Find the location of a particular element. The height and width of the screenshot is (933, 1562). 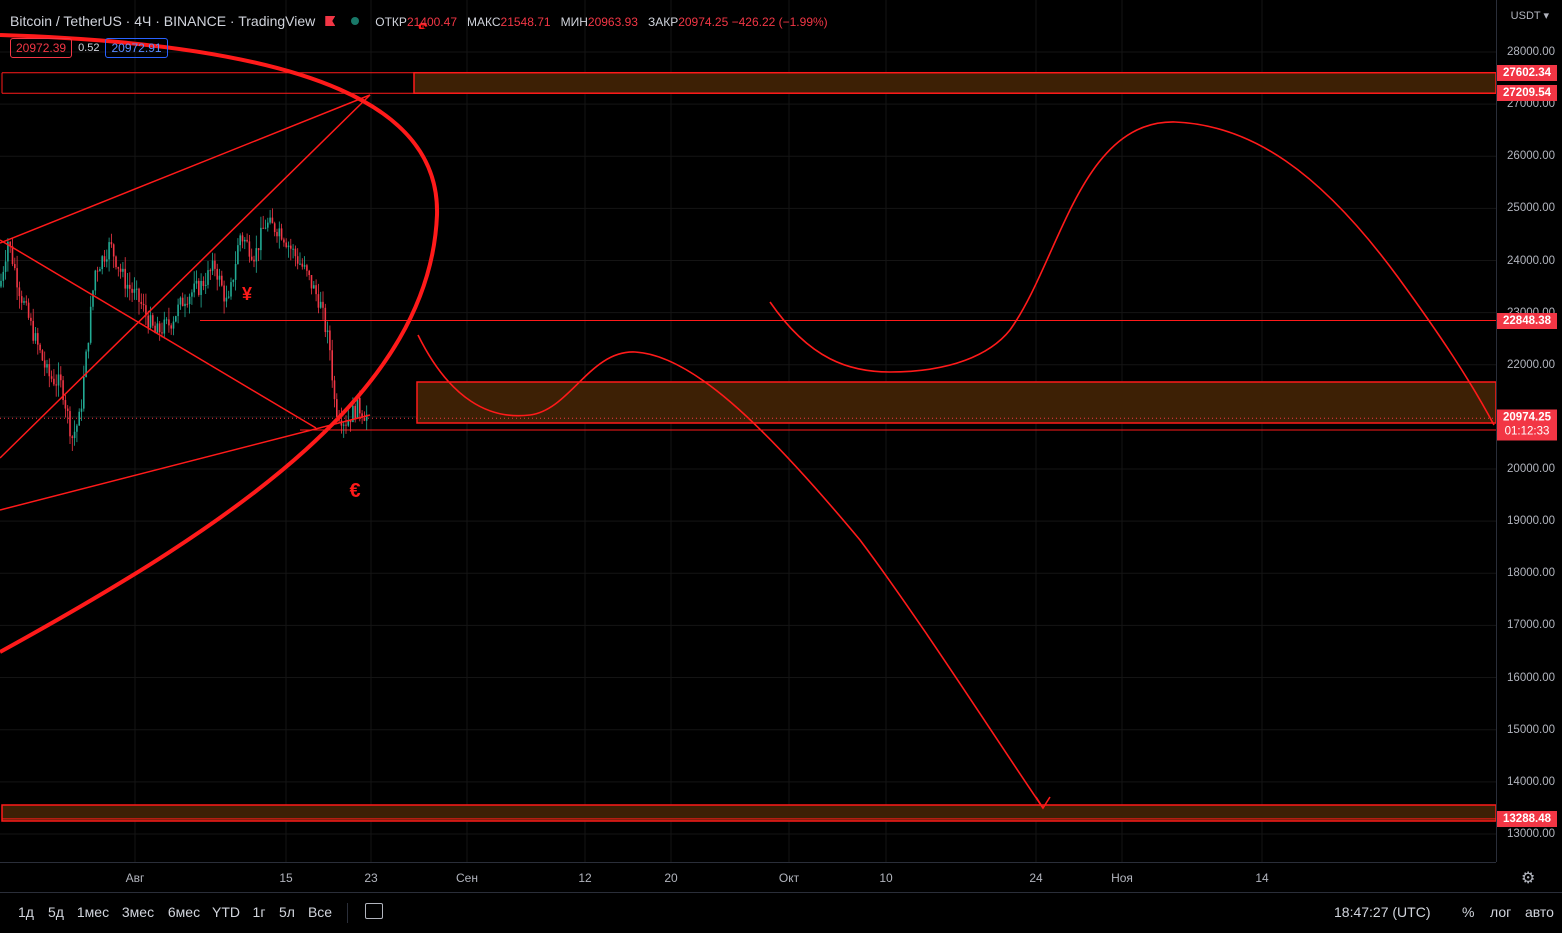

x-tick-label: 12 is located at coordinates (585, 878).